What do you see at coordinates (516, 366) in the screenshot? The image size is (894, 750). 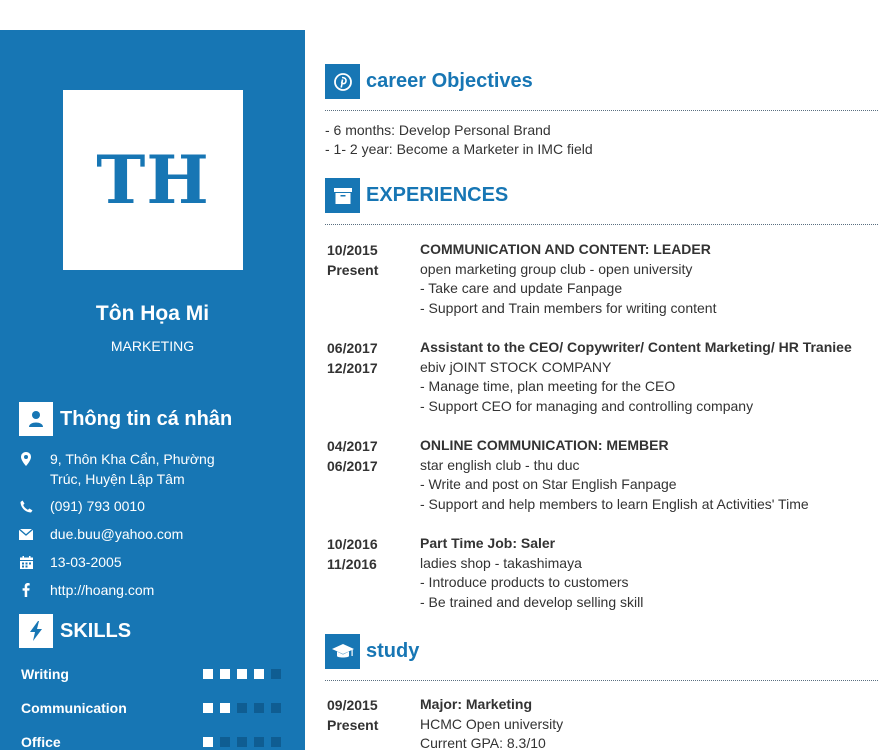 I see `entry-organization: ebiv jOINT STOCK COMPANY` at bounding box center [516, 366].